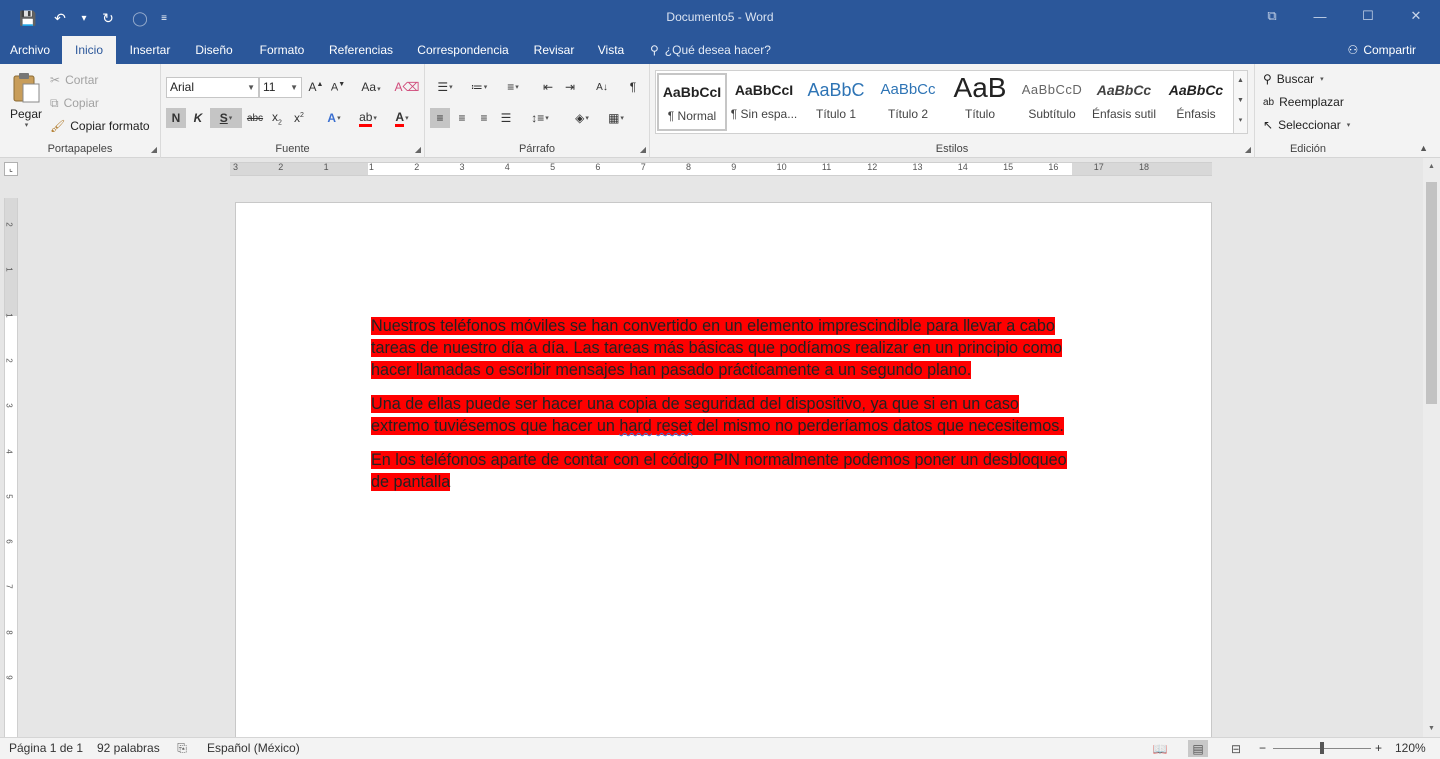 This screenshot has width=1440, height=759. I want to click on zoom-level: 120%, so click(1410, 748).